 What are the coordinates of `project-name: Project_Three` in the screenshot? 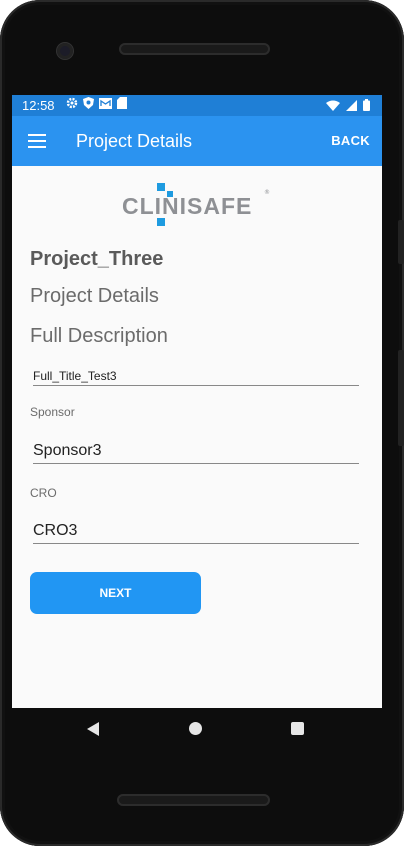 It's located at (97, 259).